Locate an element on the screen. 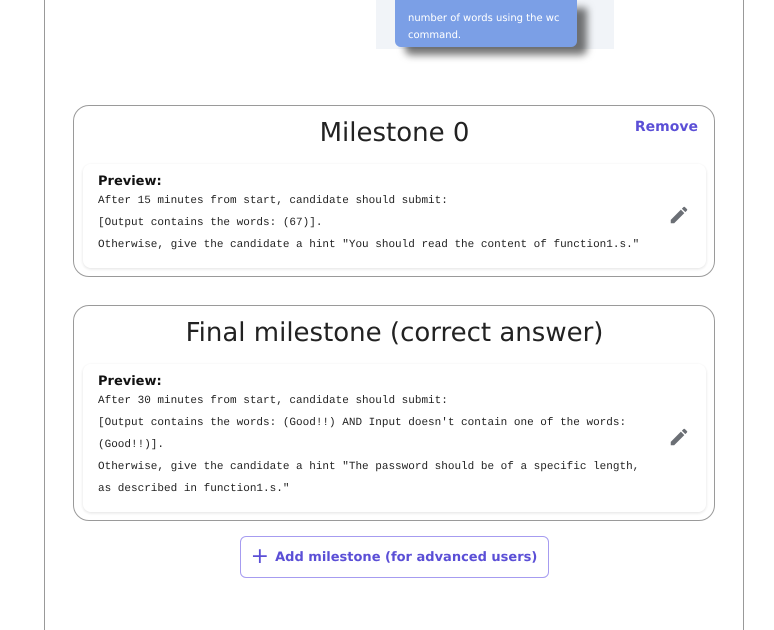 The height and width of the screenshot is (630, 774). plus-icon: + is located at coordinates (260, 557).